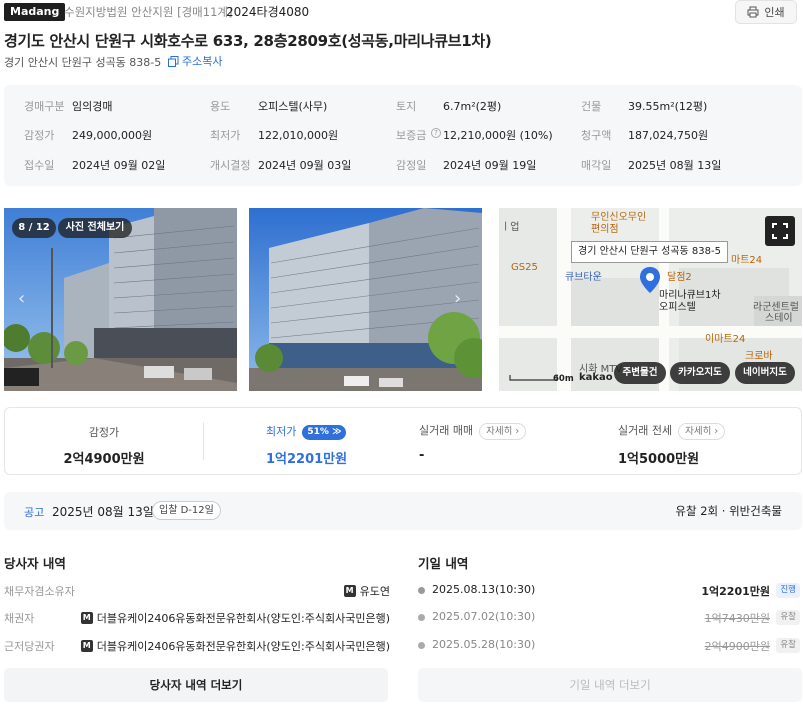 The image size is (803, 706). Describe the element at coordinates (104, 459) in the screenshot. I see `price-value: 2억4900만원` at that location.